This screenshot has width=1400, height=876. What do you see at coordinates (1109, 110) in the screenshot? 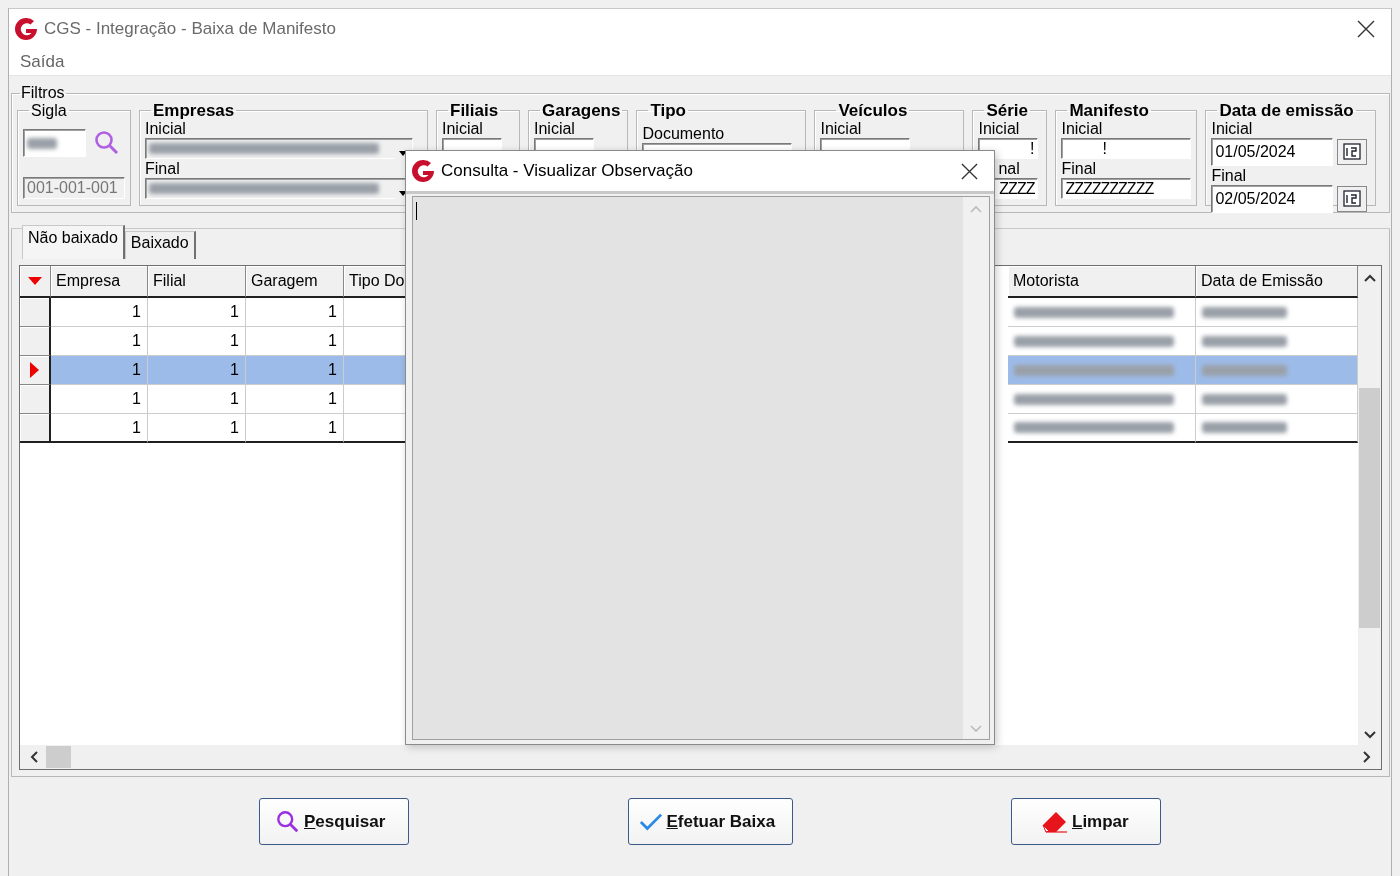
I see `group-title: Manifesto` at bounding box center [1109, 110].